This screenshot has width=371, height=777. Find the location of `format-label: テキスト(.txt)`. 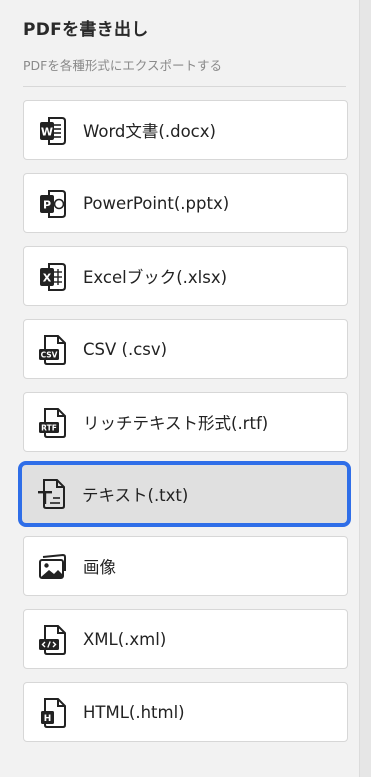

format-label: テキスト(.txt) is located at coordinates (135, 495).